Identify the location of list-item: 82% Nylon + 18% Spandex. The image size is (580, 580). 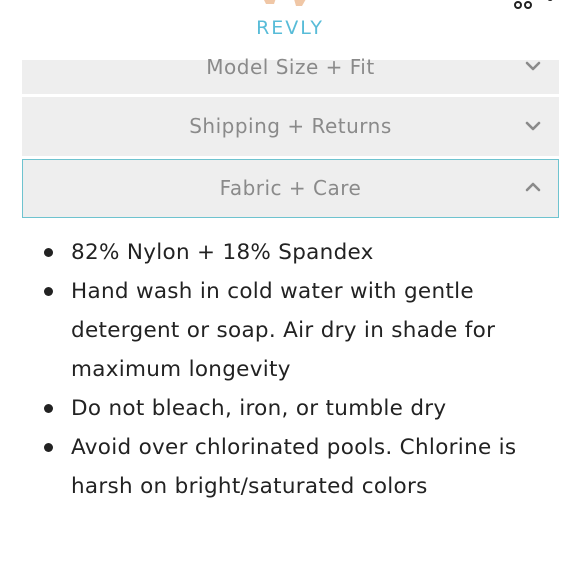
(297, 252).